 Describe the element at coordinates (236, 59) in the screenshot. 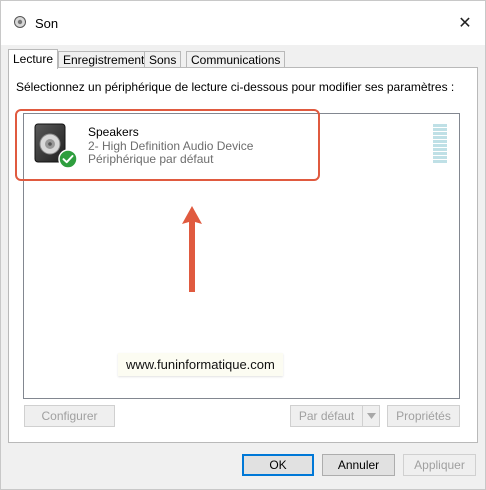

I see `tab-communications: Communications` at that location.